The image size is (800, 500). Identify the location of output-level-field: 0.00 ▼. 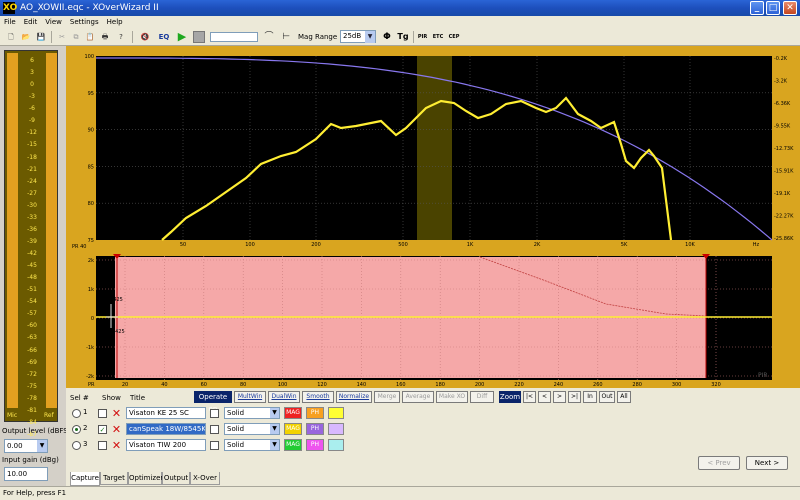
(26, 446).